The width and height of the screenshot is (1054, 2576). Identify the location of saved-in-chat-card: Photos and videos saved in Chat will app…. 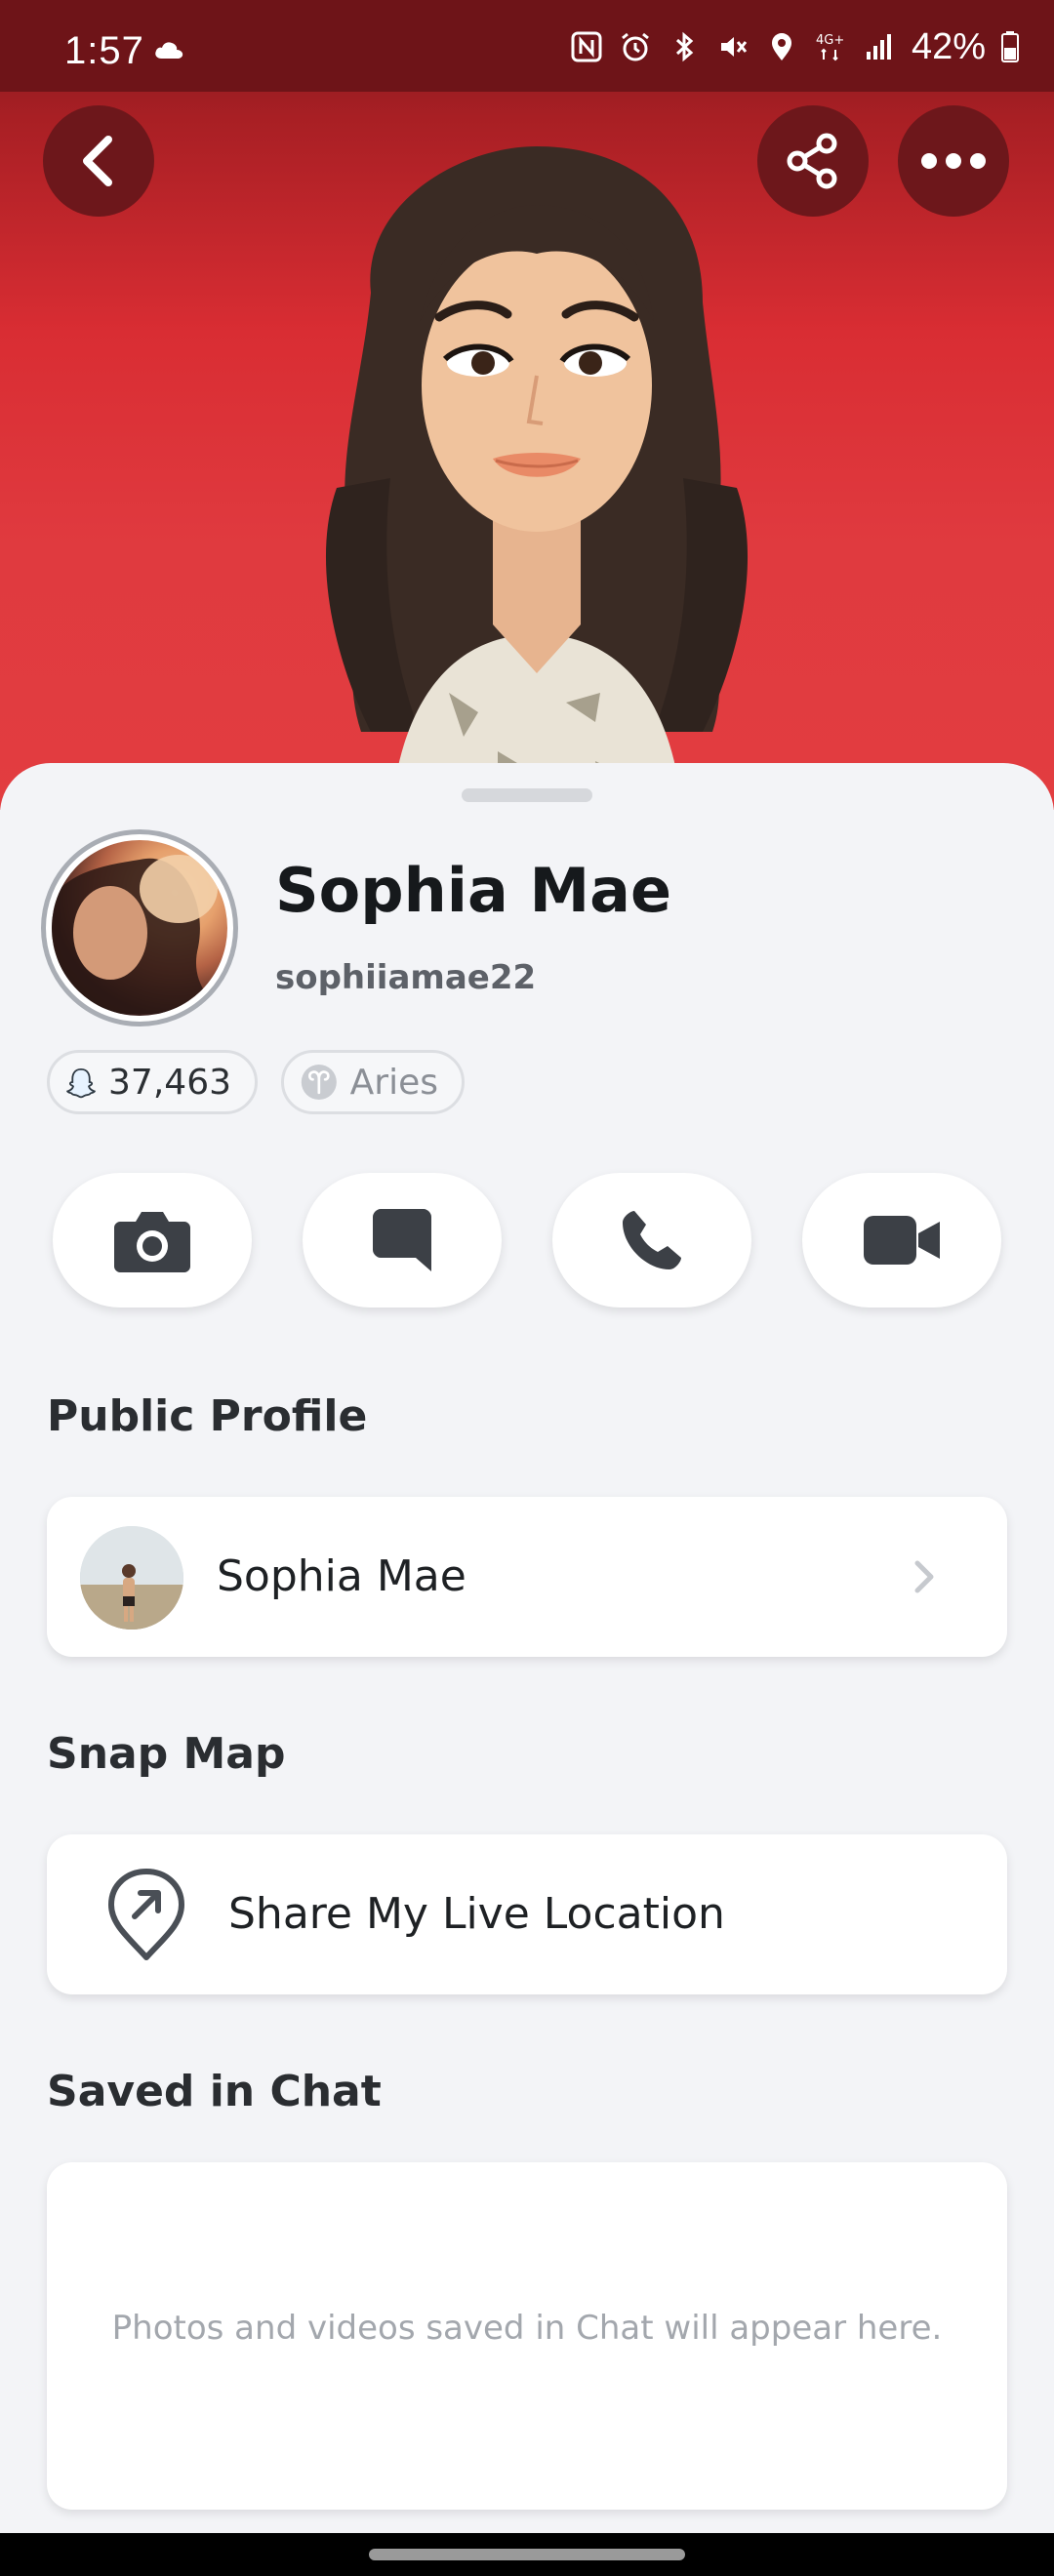
(527, 2336).